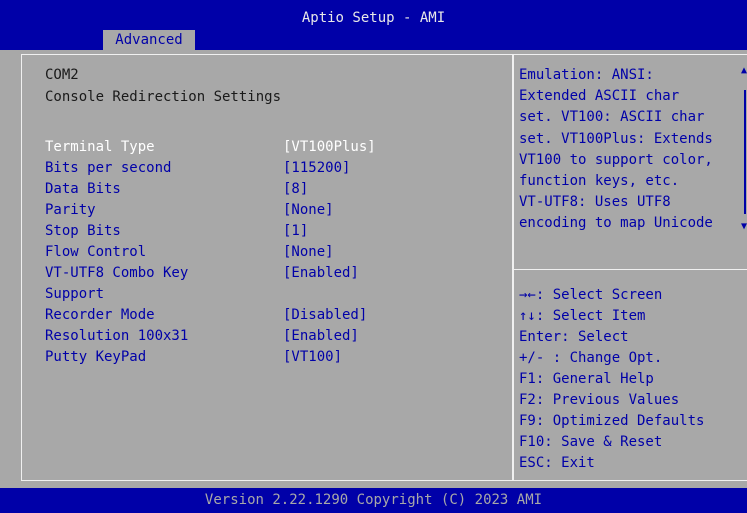 This screenshot has width=747, height=513. Describe the element at coordinates (321, 273) in the screenshot. I see `setting-value-vt-utf8-combo-key: [Enabled]` at that location.